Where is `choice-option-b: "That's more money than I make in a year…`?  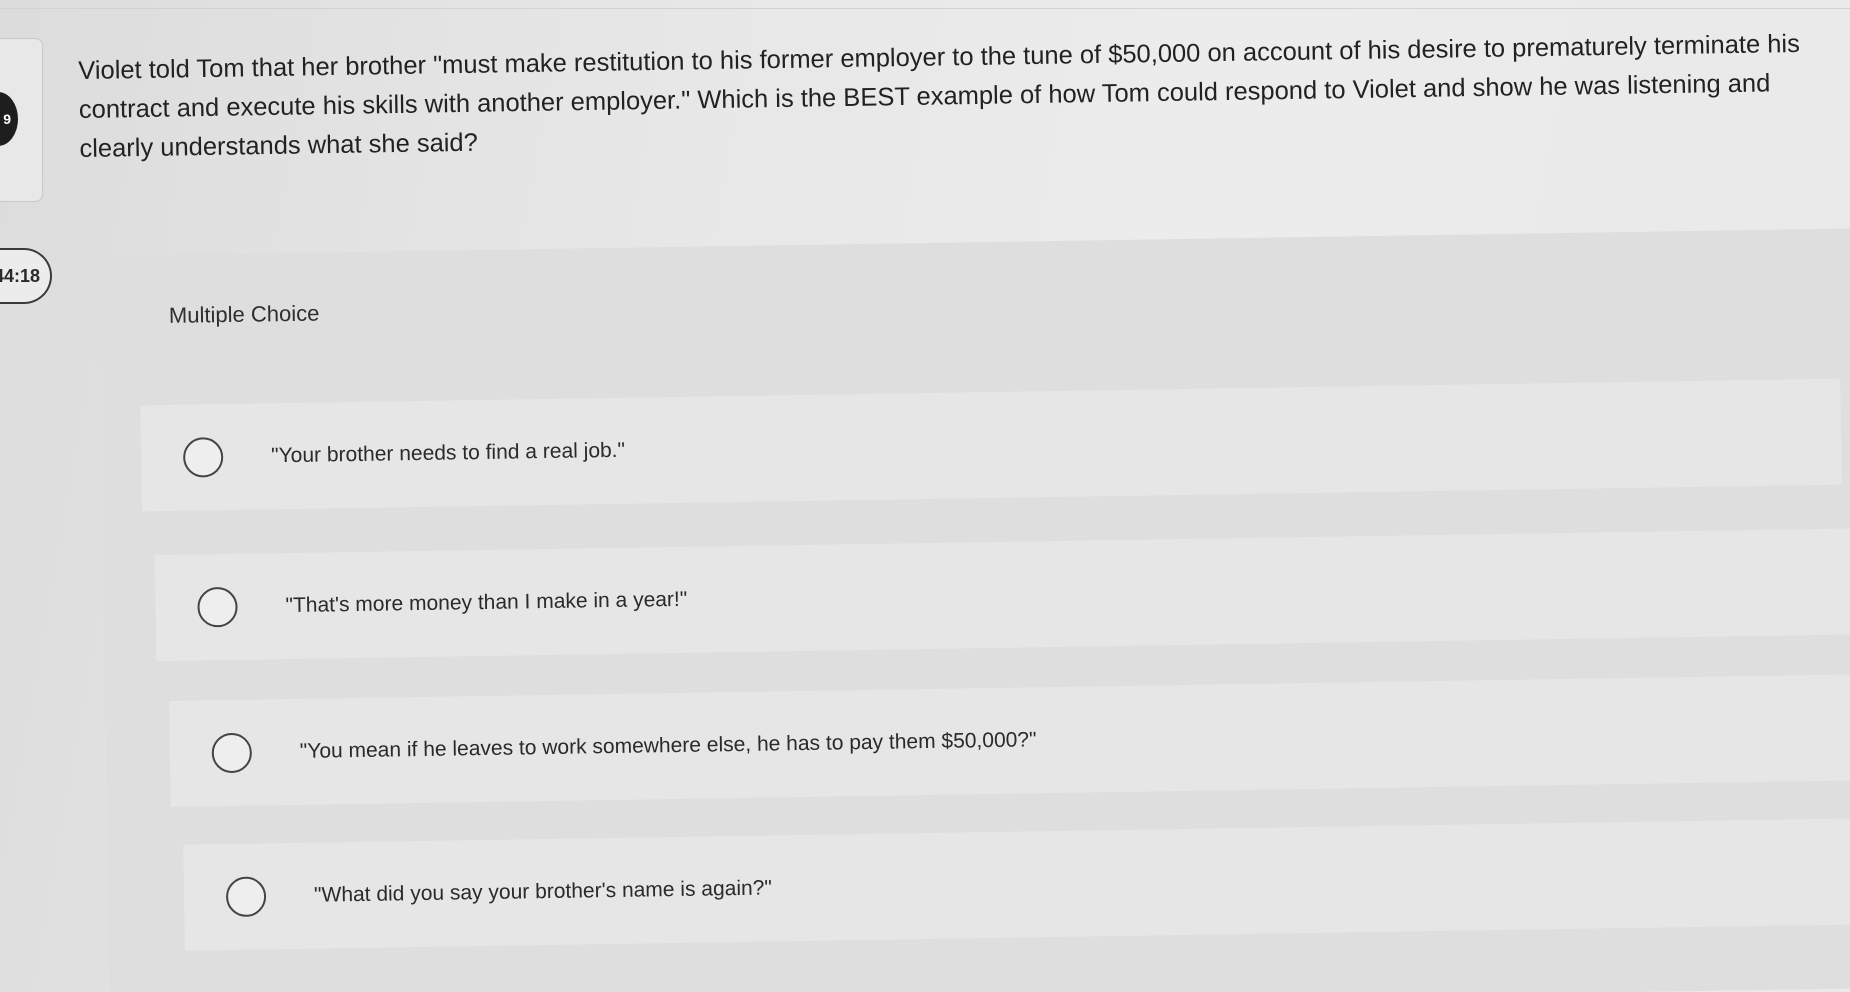
choice-option-b: "That's more money than I make in a year… is located at coordinates (1002, 595).